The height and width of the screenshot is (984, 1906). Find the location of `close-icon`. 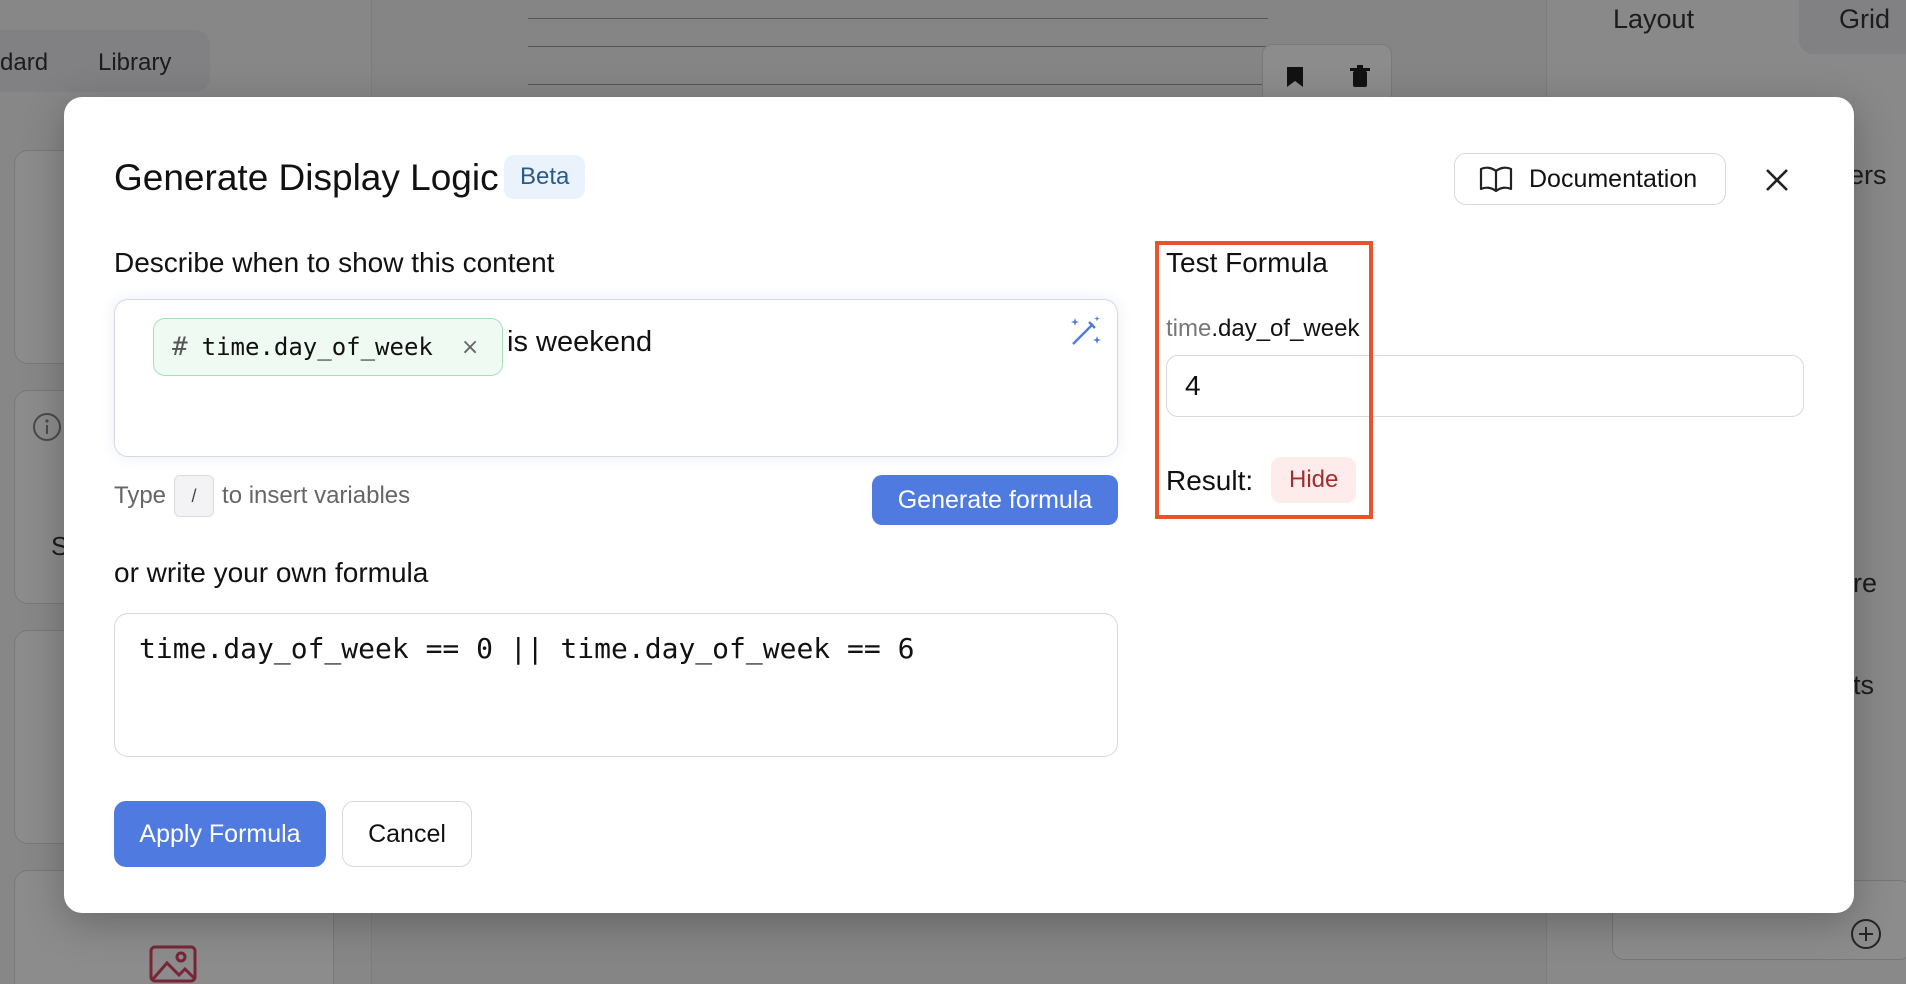

close-icon is located at coordinates (1777, 180).